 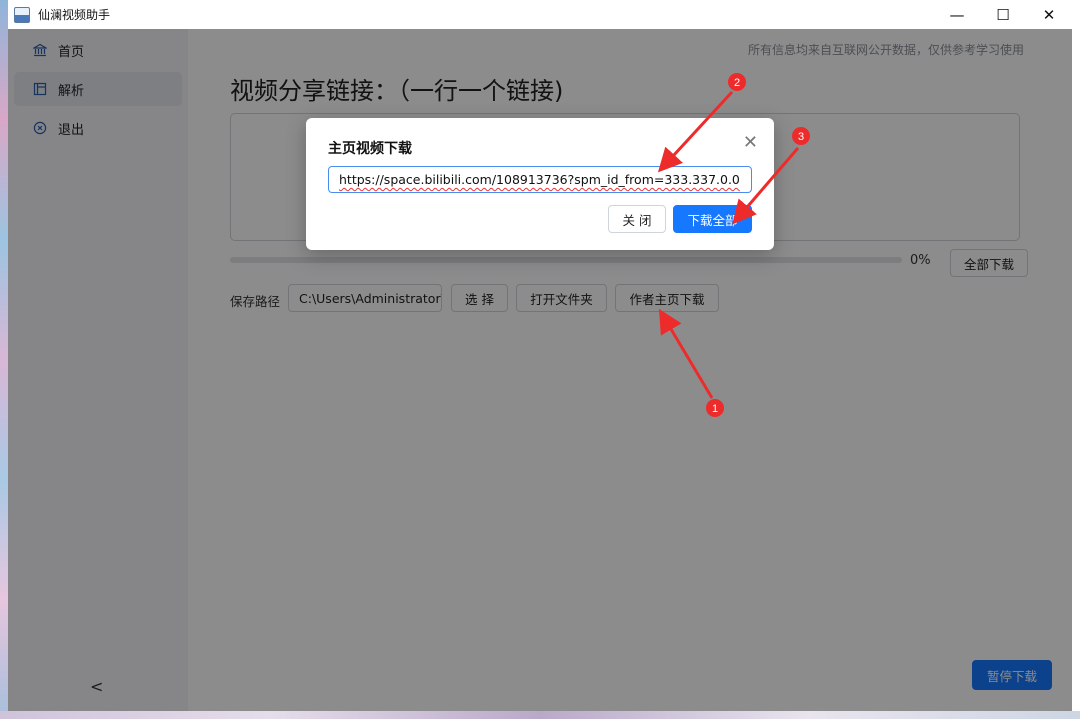 What do you see at coordinates (957, 14) in the screenshot?
I see `minimize-button: —` at bounding box center [957, 14].